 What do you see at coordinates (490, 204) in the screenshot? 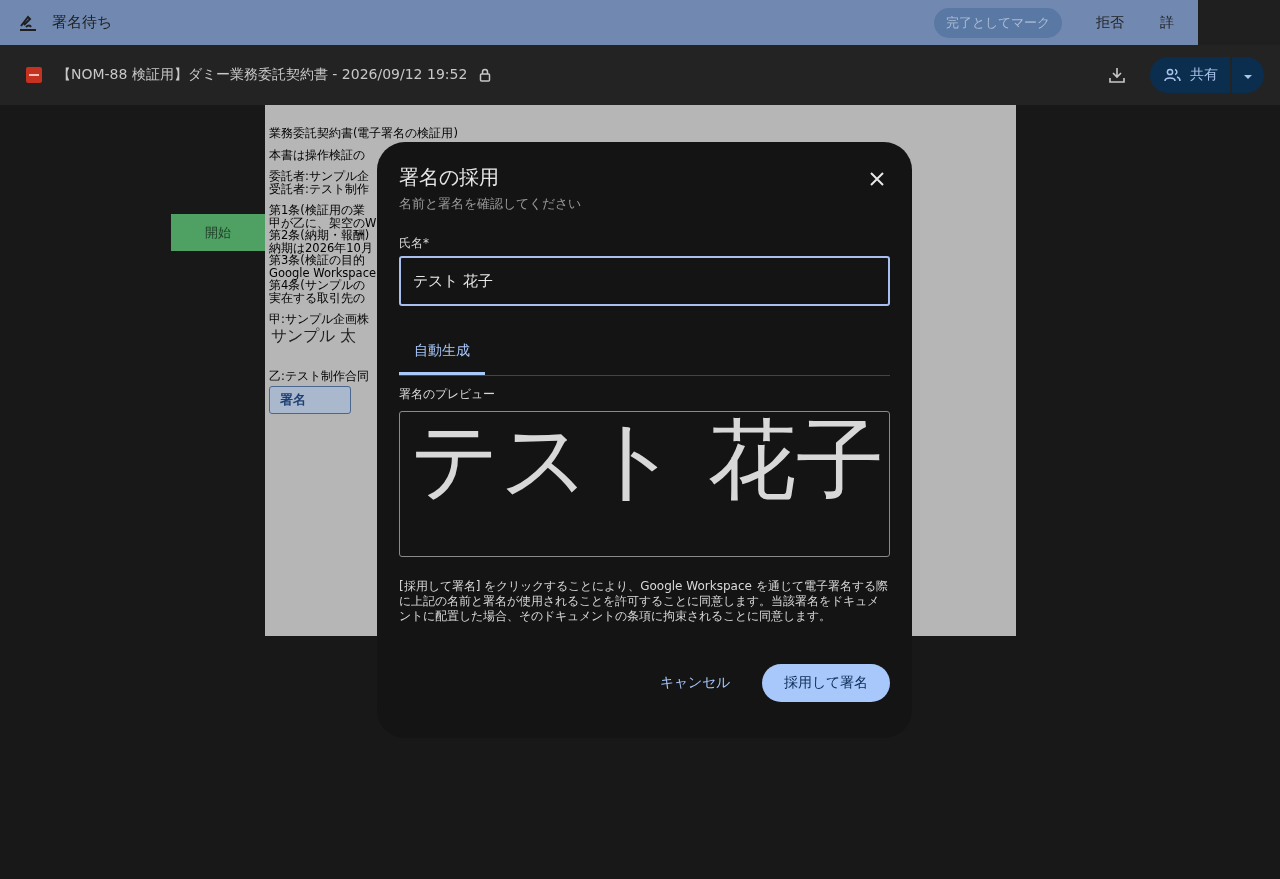
I see `dialog-subtitle: 名前と署名を確認してください` at bounding box center [490, 204].